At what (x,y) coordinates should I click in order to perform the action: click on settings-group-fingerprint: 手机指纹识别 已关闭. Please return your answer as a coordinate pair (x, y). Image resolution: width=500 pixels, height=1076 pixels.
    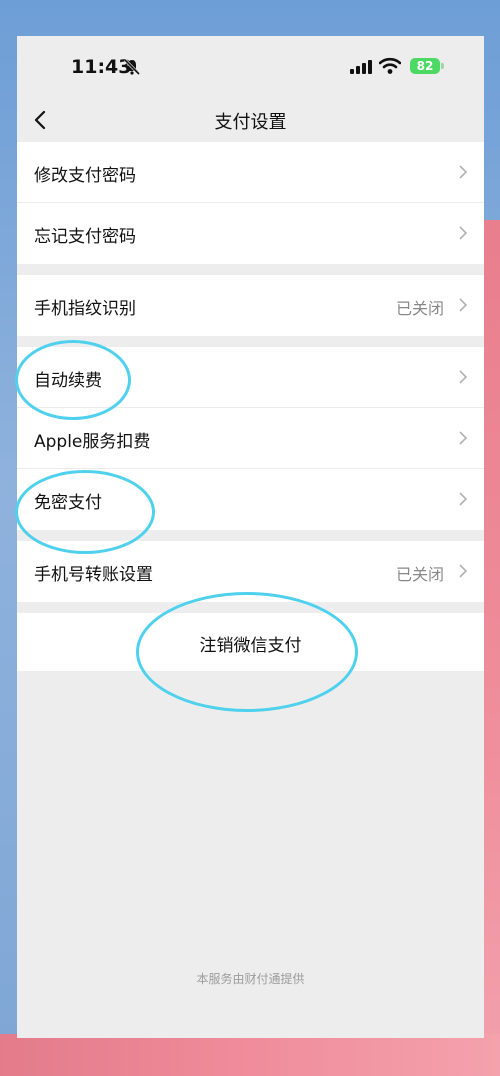
    Looking at the image, I should click on (250, 305).